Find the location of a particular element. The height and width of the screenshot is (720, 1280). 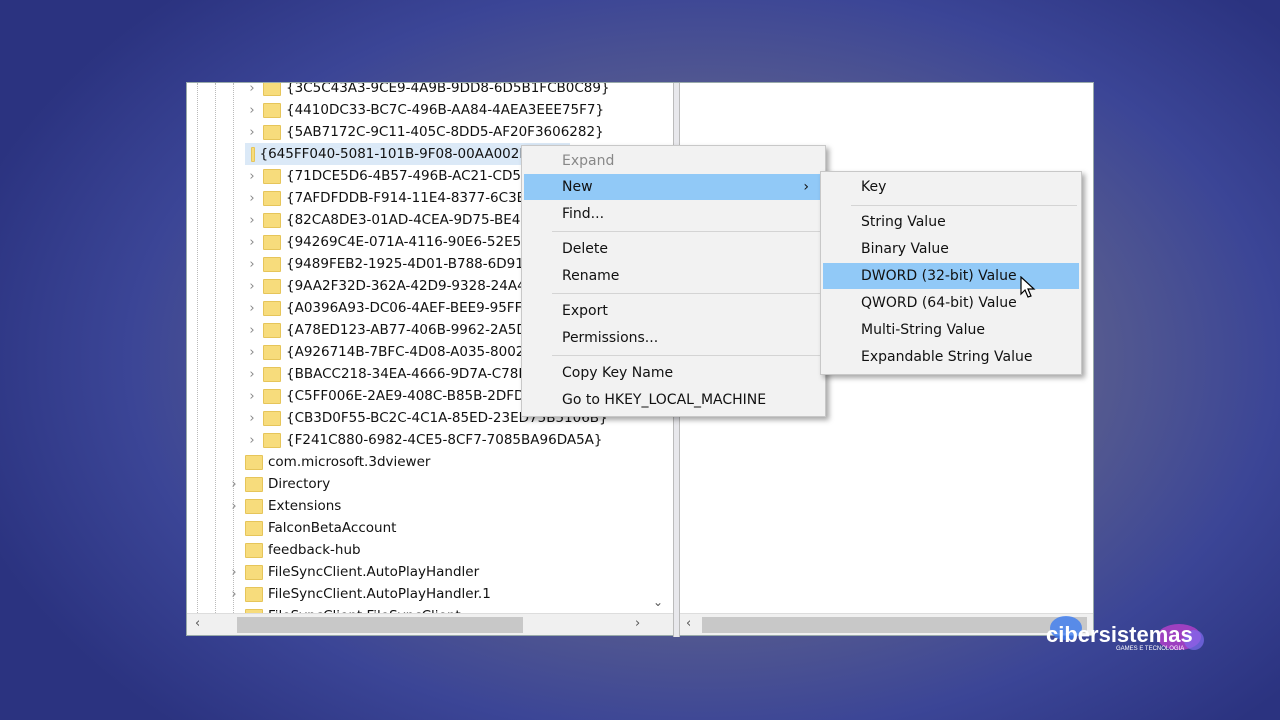

submenu-item: Multi-String Value is located at coordinates (951, 330).